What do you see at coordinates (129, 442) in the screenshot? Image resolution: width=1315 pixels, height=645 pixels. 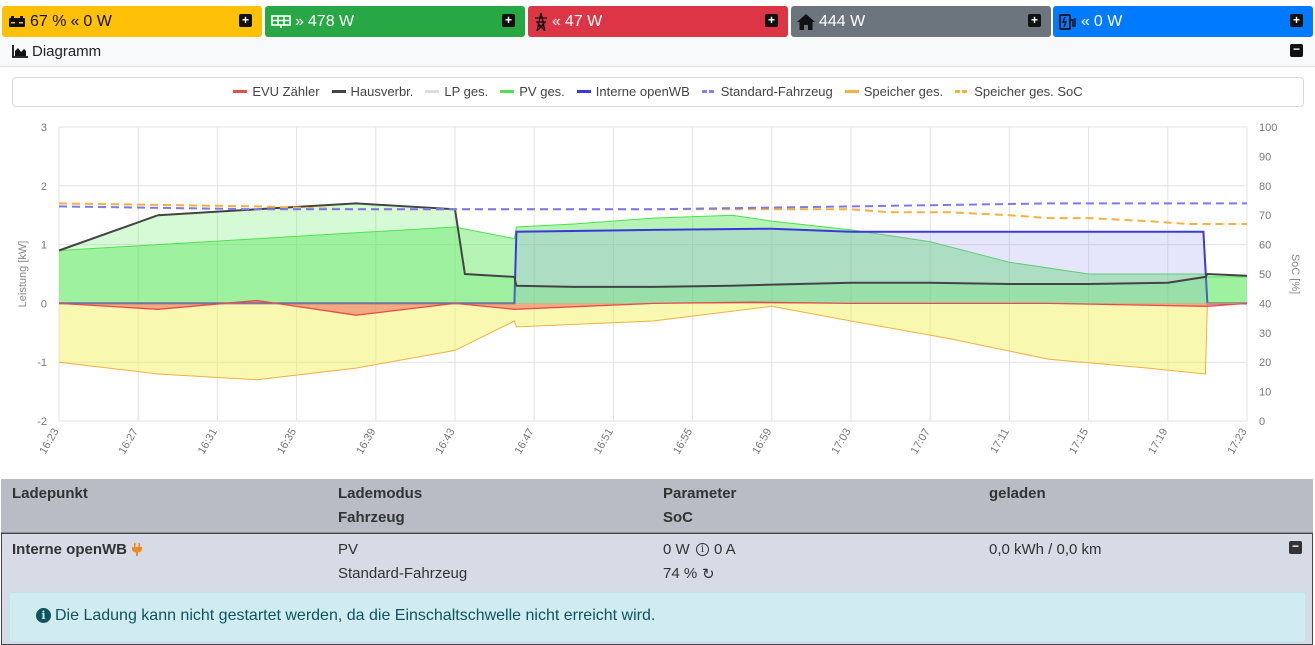 I see `x-tick-label: 16:27` at bounding box center [129, 442].